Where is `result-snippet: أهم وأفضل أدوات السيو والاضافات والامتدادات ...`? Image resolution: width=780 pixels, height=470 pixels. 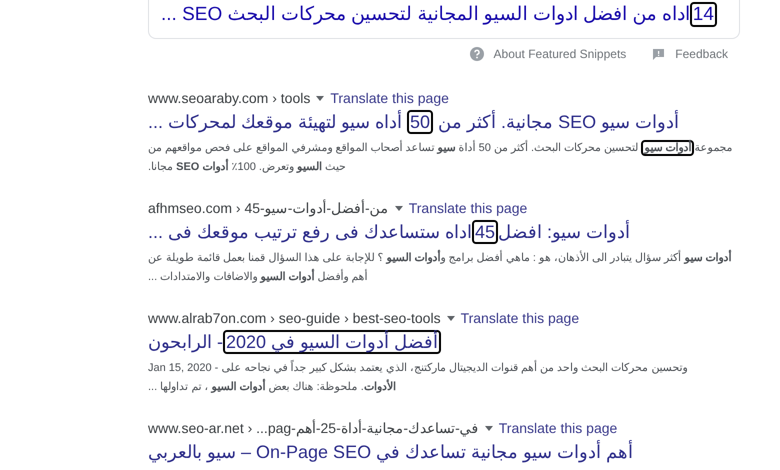 result-snippet: أهم وأفضل أدوات السيو والاضافات والامتدادات ... is located at coordinates (258, 277).